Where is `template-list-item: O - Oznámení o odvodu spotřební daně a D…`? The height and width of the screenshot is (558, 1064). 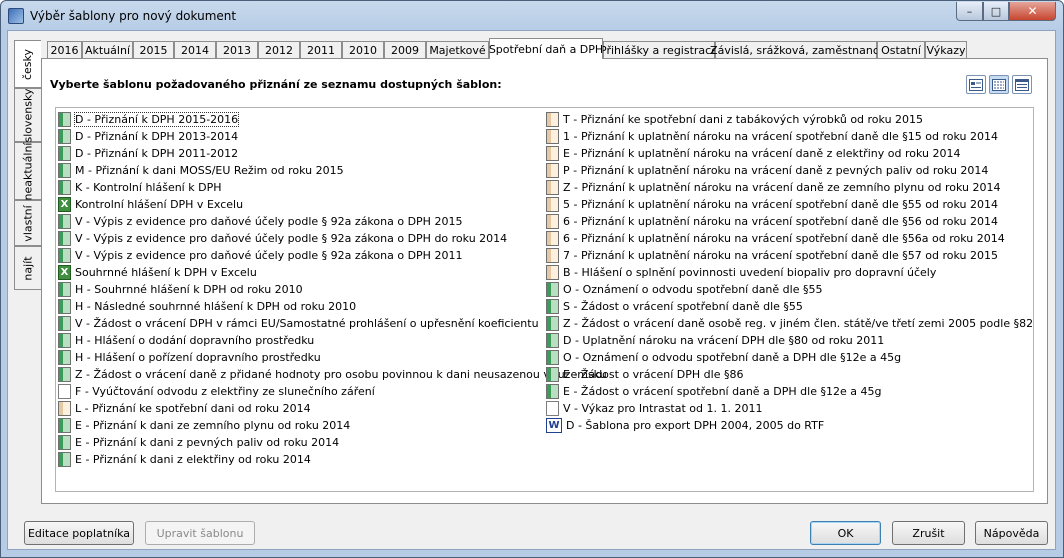
template-list-item: O - Oznámení o odvodu spotřební daně a D… is located at coordinates (790, 357).